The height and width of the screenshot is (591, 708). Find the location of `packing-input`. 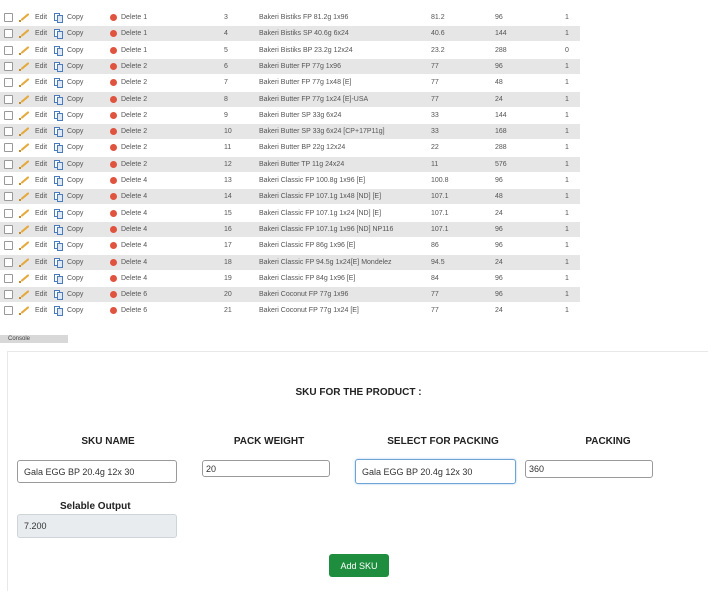

packing-input is located at coordinates (589, 469).